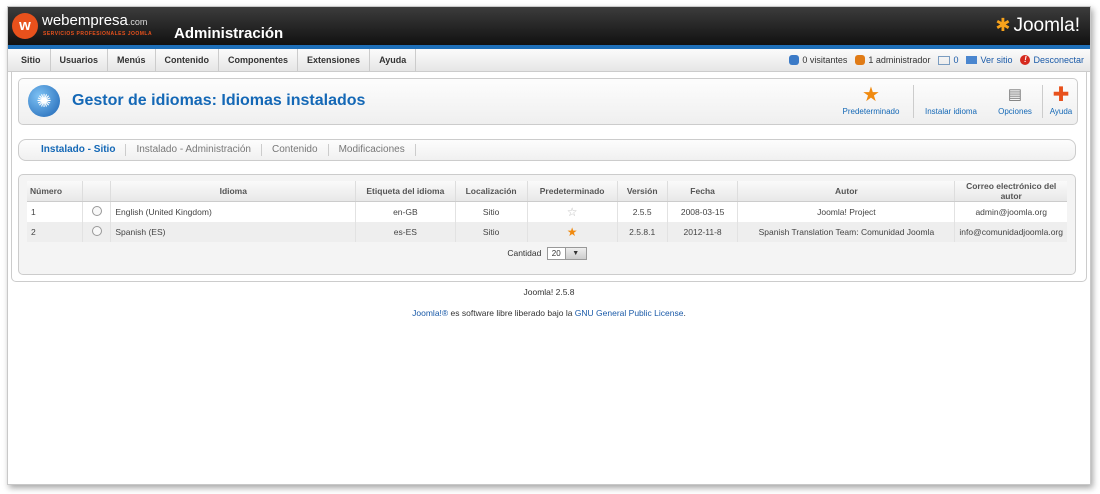 The height and width of the screenshot is (494, 1100). I want to click on install-button-label: Instalar idioma, so click(951, 111).